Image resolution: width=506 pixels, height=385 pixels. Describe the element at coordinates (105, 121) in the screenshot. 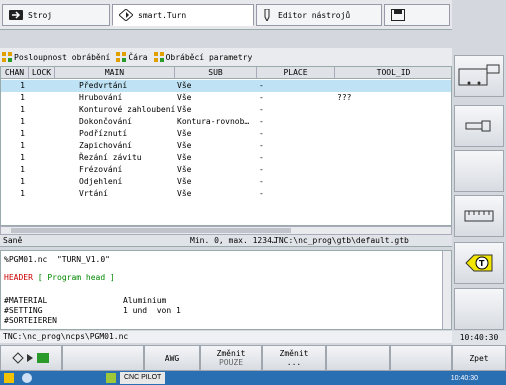

I see `cell-main: Dokončování` at that location.